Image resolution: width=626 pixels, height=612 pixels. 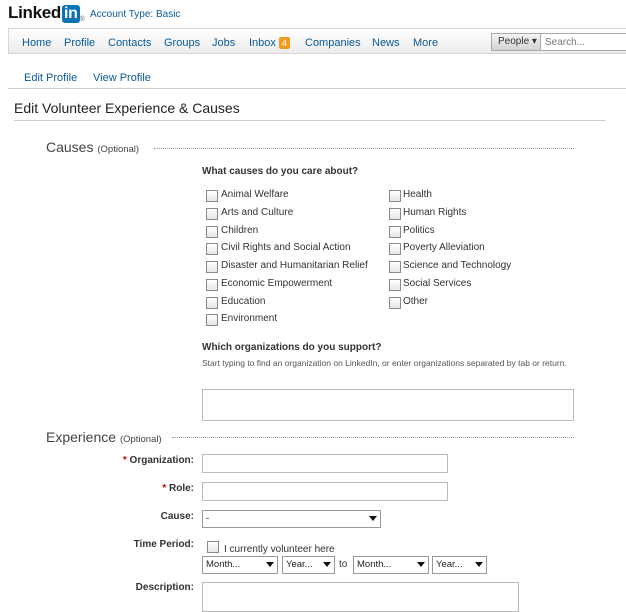 I want to click on profile-subnav: Edit Profile View Profile, so click(x=317, y=79).